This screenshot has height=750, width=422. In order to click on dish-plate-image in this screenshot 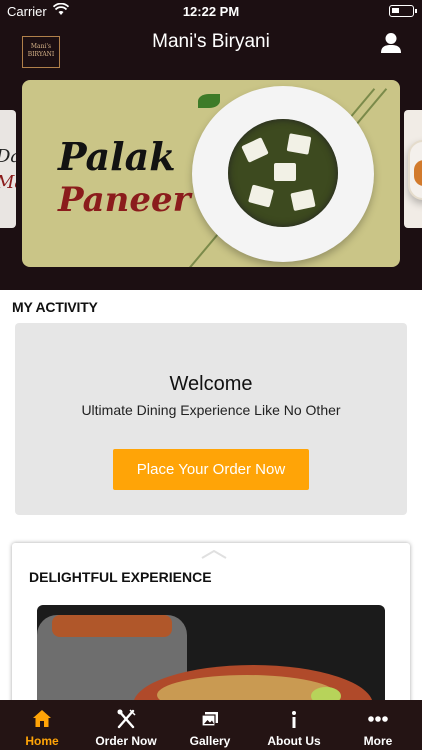, I will do `click(283, 174)`.